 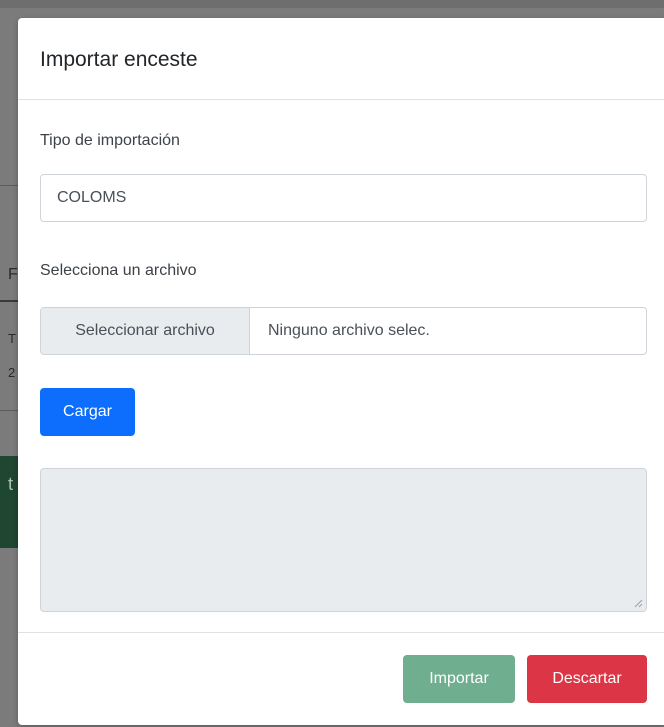 I want to click on background-green-panel: t, so click(x=9, y=502).